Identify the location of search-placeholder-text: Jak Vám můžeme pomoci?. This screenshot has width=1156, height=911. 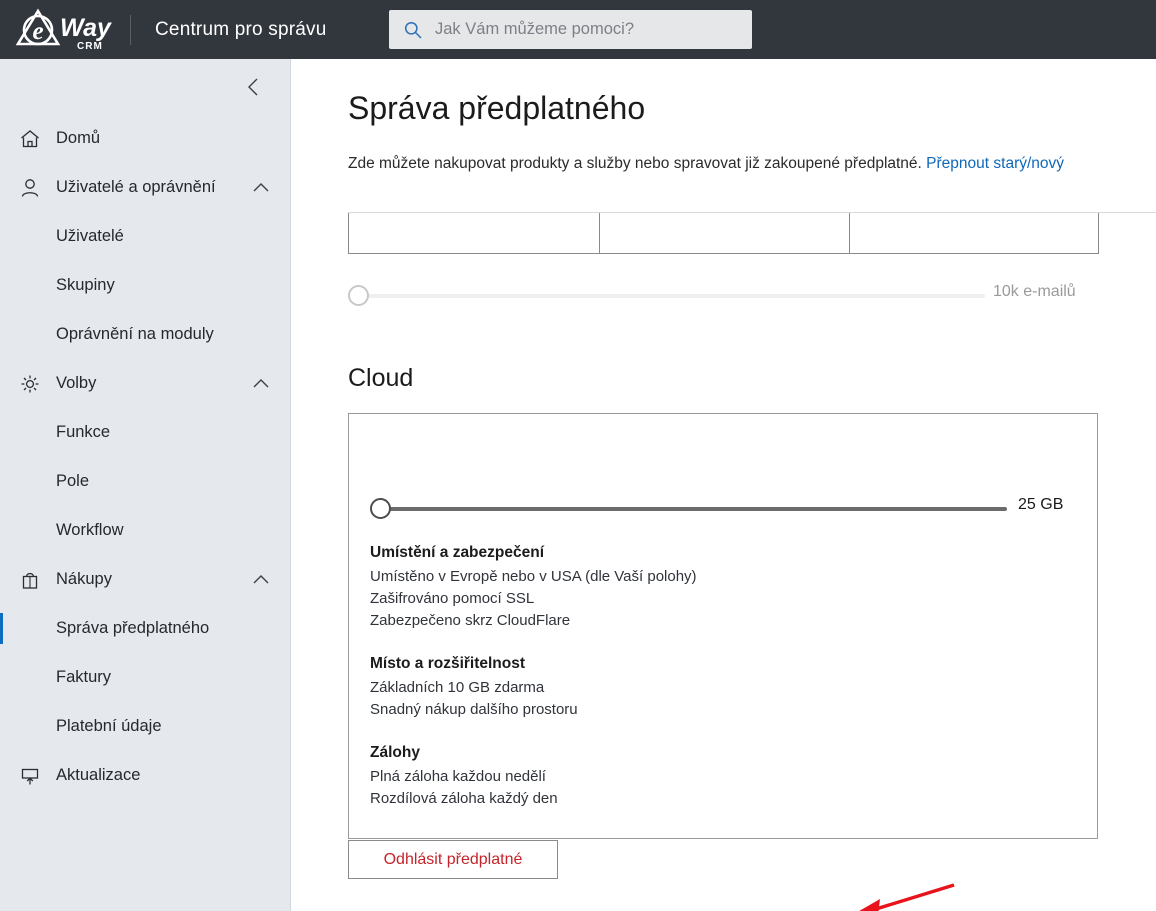
(534, 29).